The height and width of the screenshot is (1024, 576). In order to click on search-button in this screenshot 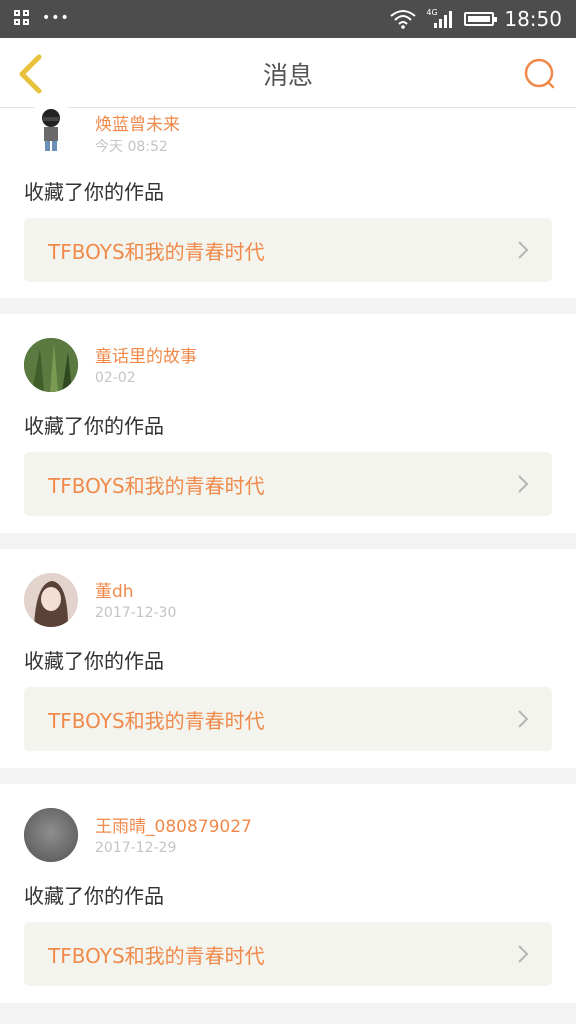, I will do `click(540, 74)`.